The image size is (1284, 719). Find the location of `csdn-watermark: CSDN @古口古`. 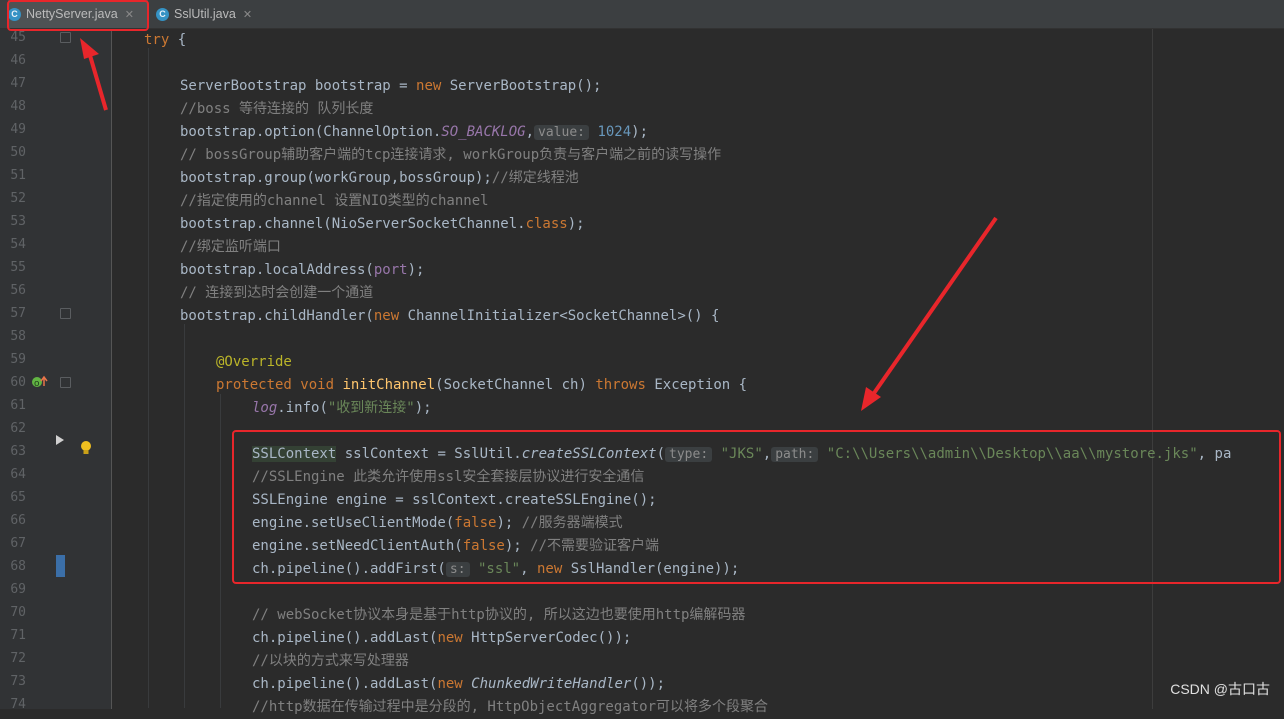

csdn-watermark: CSDN @古口古 is located at coordinates (1220, 689).